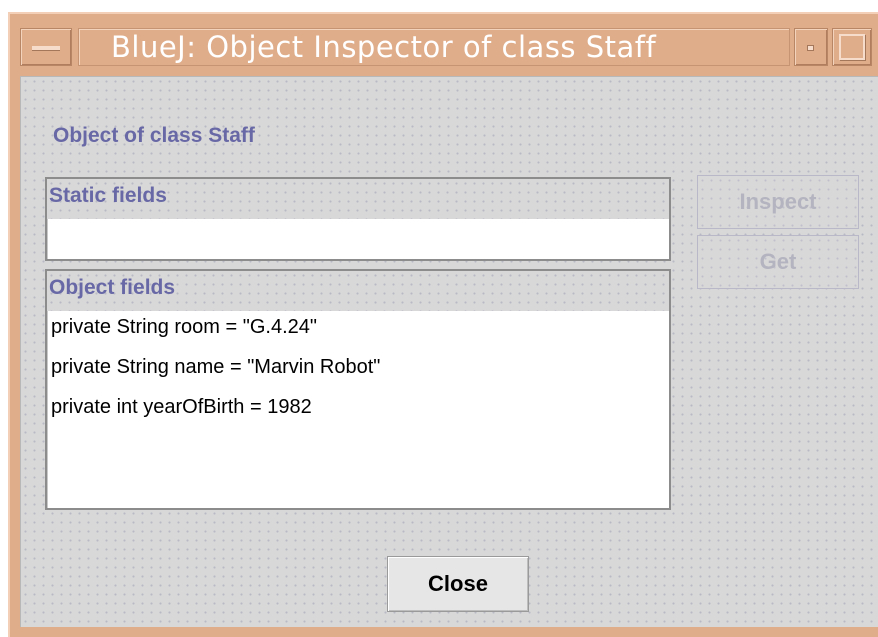  Describe the element at coordinates (154, 135) in the screenshot. I see `object-class-label: Object of class Staff` at that location.